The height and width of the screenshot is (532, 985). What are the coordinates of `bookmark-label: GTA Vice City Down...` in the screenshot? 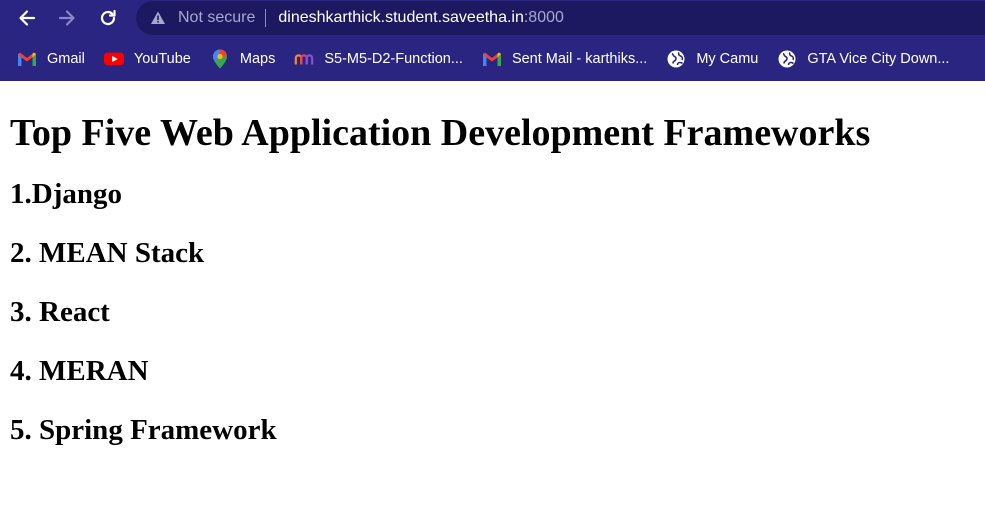 It's located at (878, 58).